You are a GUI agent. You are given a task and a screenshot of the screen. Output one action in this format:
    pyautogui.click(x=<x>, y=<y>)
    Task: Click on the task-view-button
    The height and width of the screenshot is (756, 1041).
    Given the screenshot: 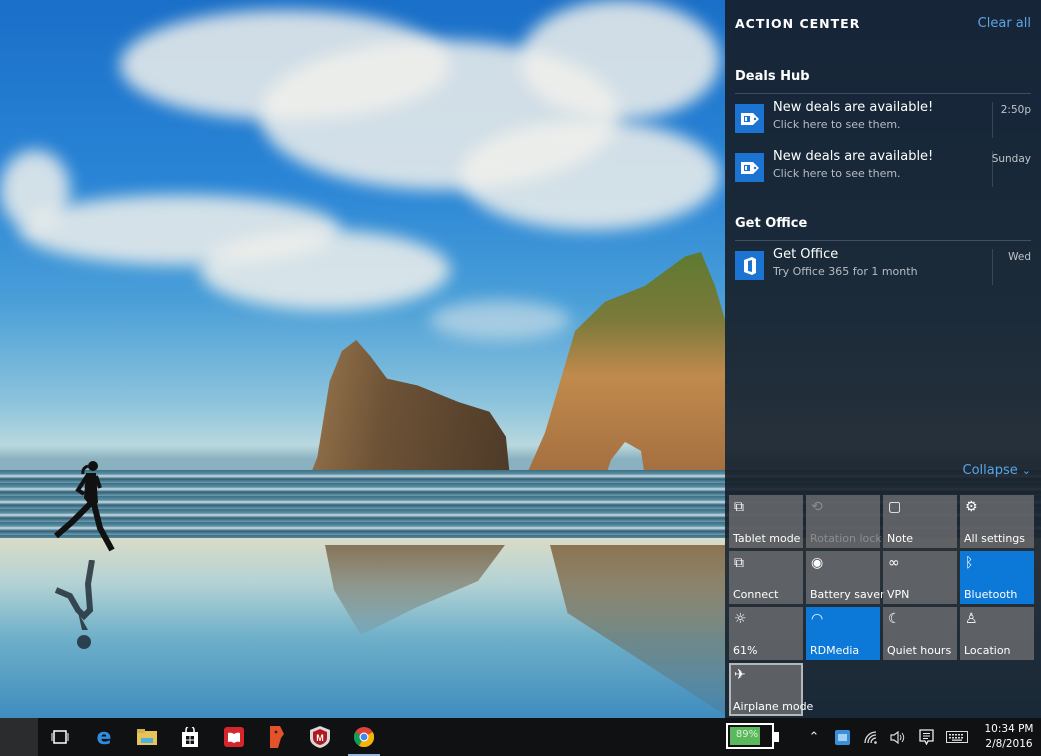 What is the action you would take?
    pyautogui.click(x=60, y=737)
    